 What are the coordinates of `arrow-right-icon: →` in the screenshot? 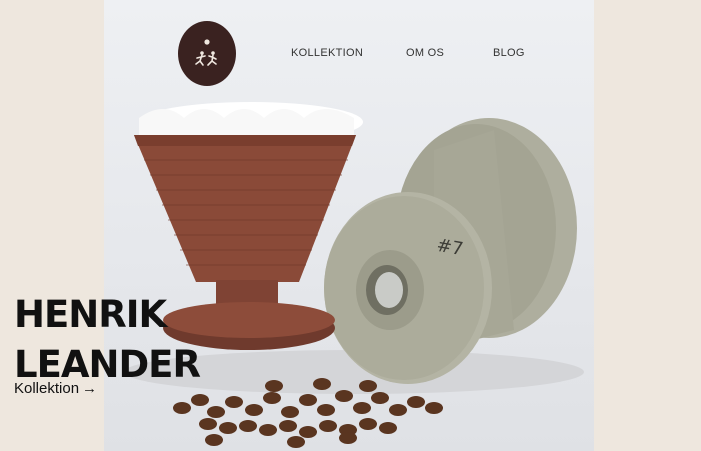 It's located at (90, 388).